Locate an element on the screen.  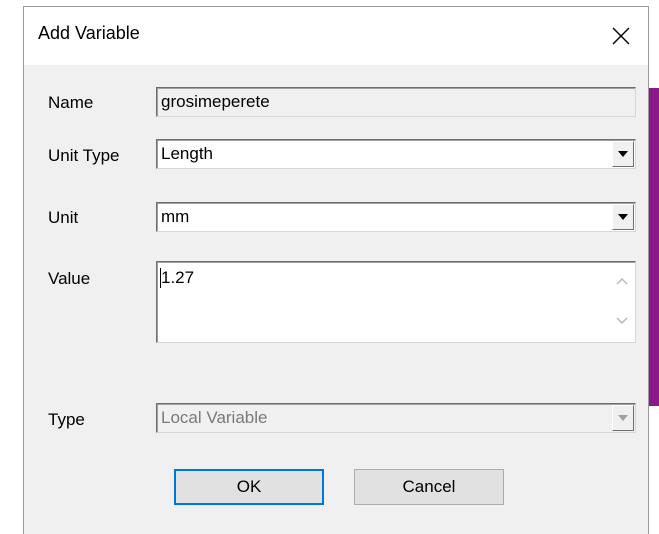
type-dropdown-button is located at coordinates (623, 418).